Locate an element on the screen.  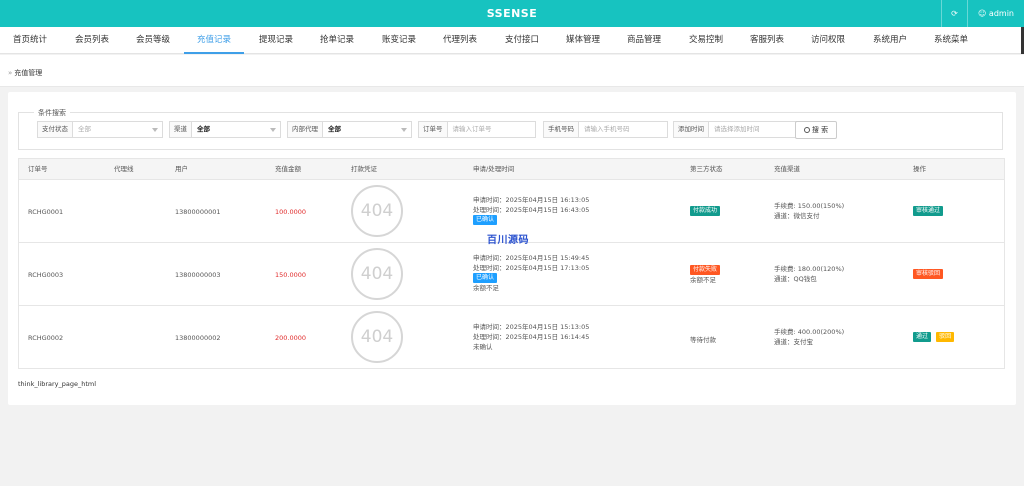
breadcrumb: » 充值管理 is located at coordinates (25, 73).